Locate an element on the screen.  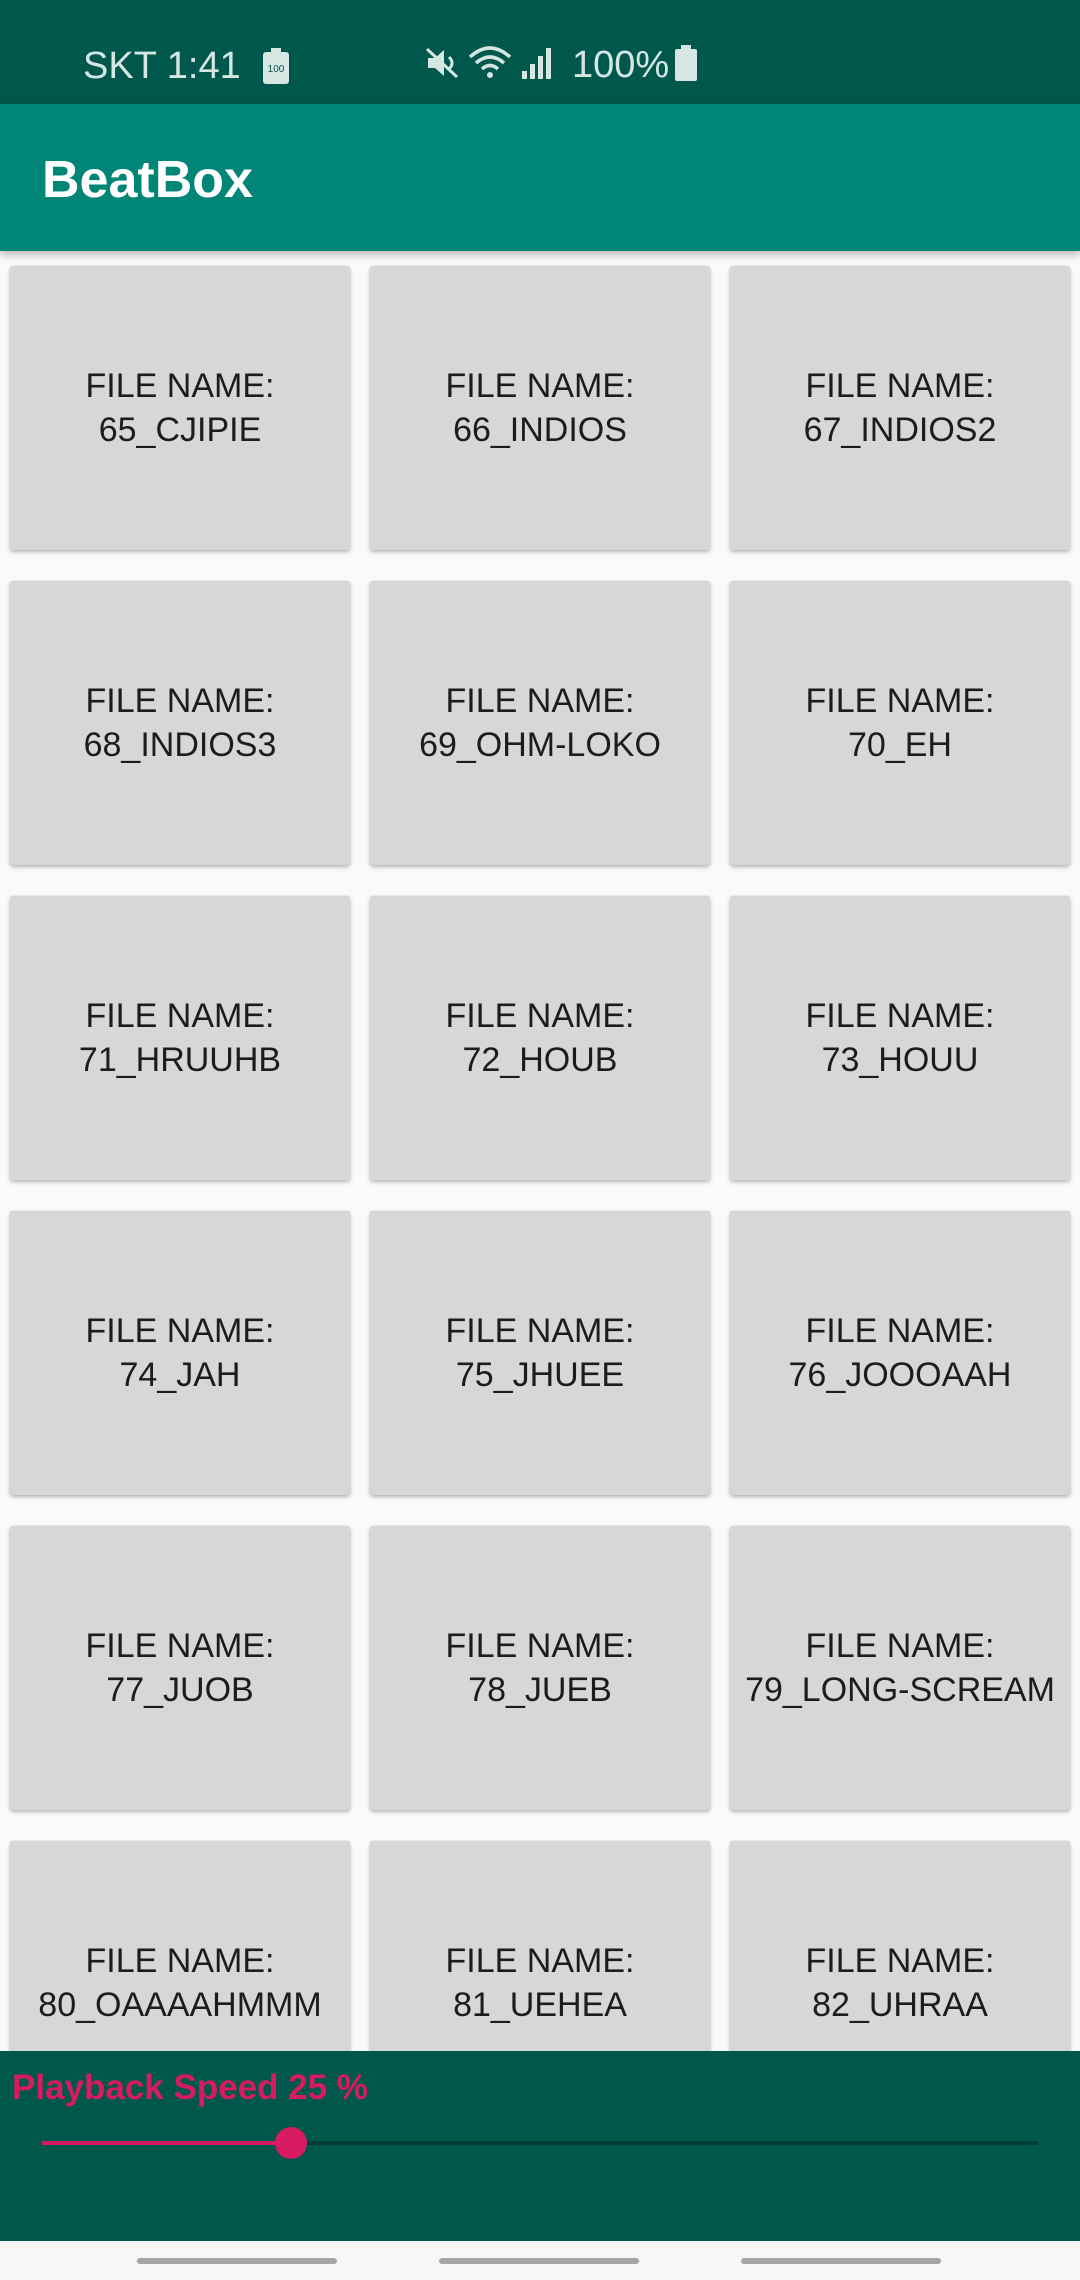
app-title: BeatBox is located at coordinates (147, 180).